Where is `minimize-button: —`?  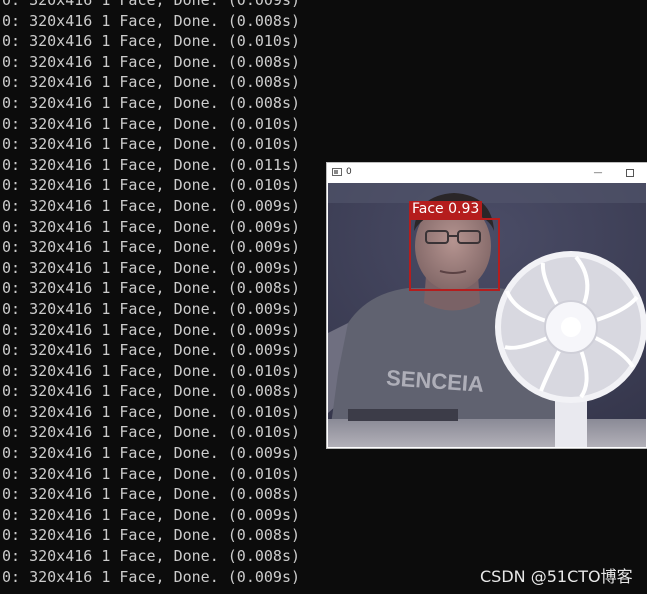
minimize-button: — is located at coordinates (598, 173).